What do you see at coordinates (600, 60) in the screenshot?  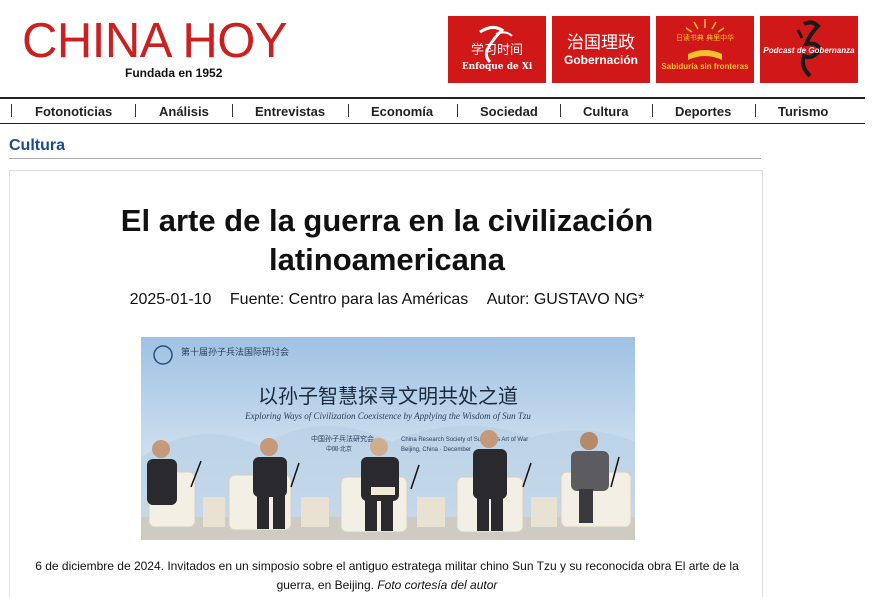 I see `banner-sublabel: Gobernación` at bounding box center [600, 60].